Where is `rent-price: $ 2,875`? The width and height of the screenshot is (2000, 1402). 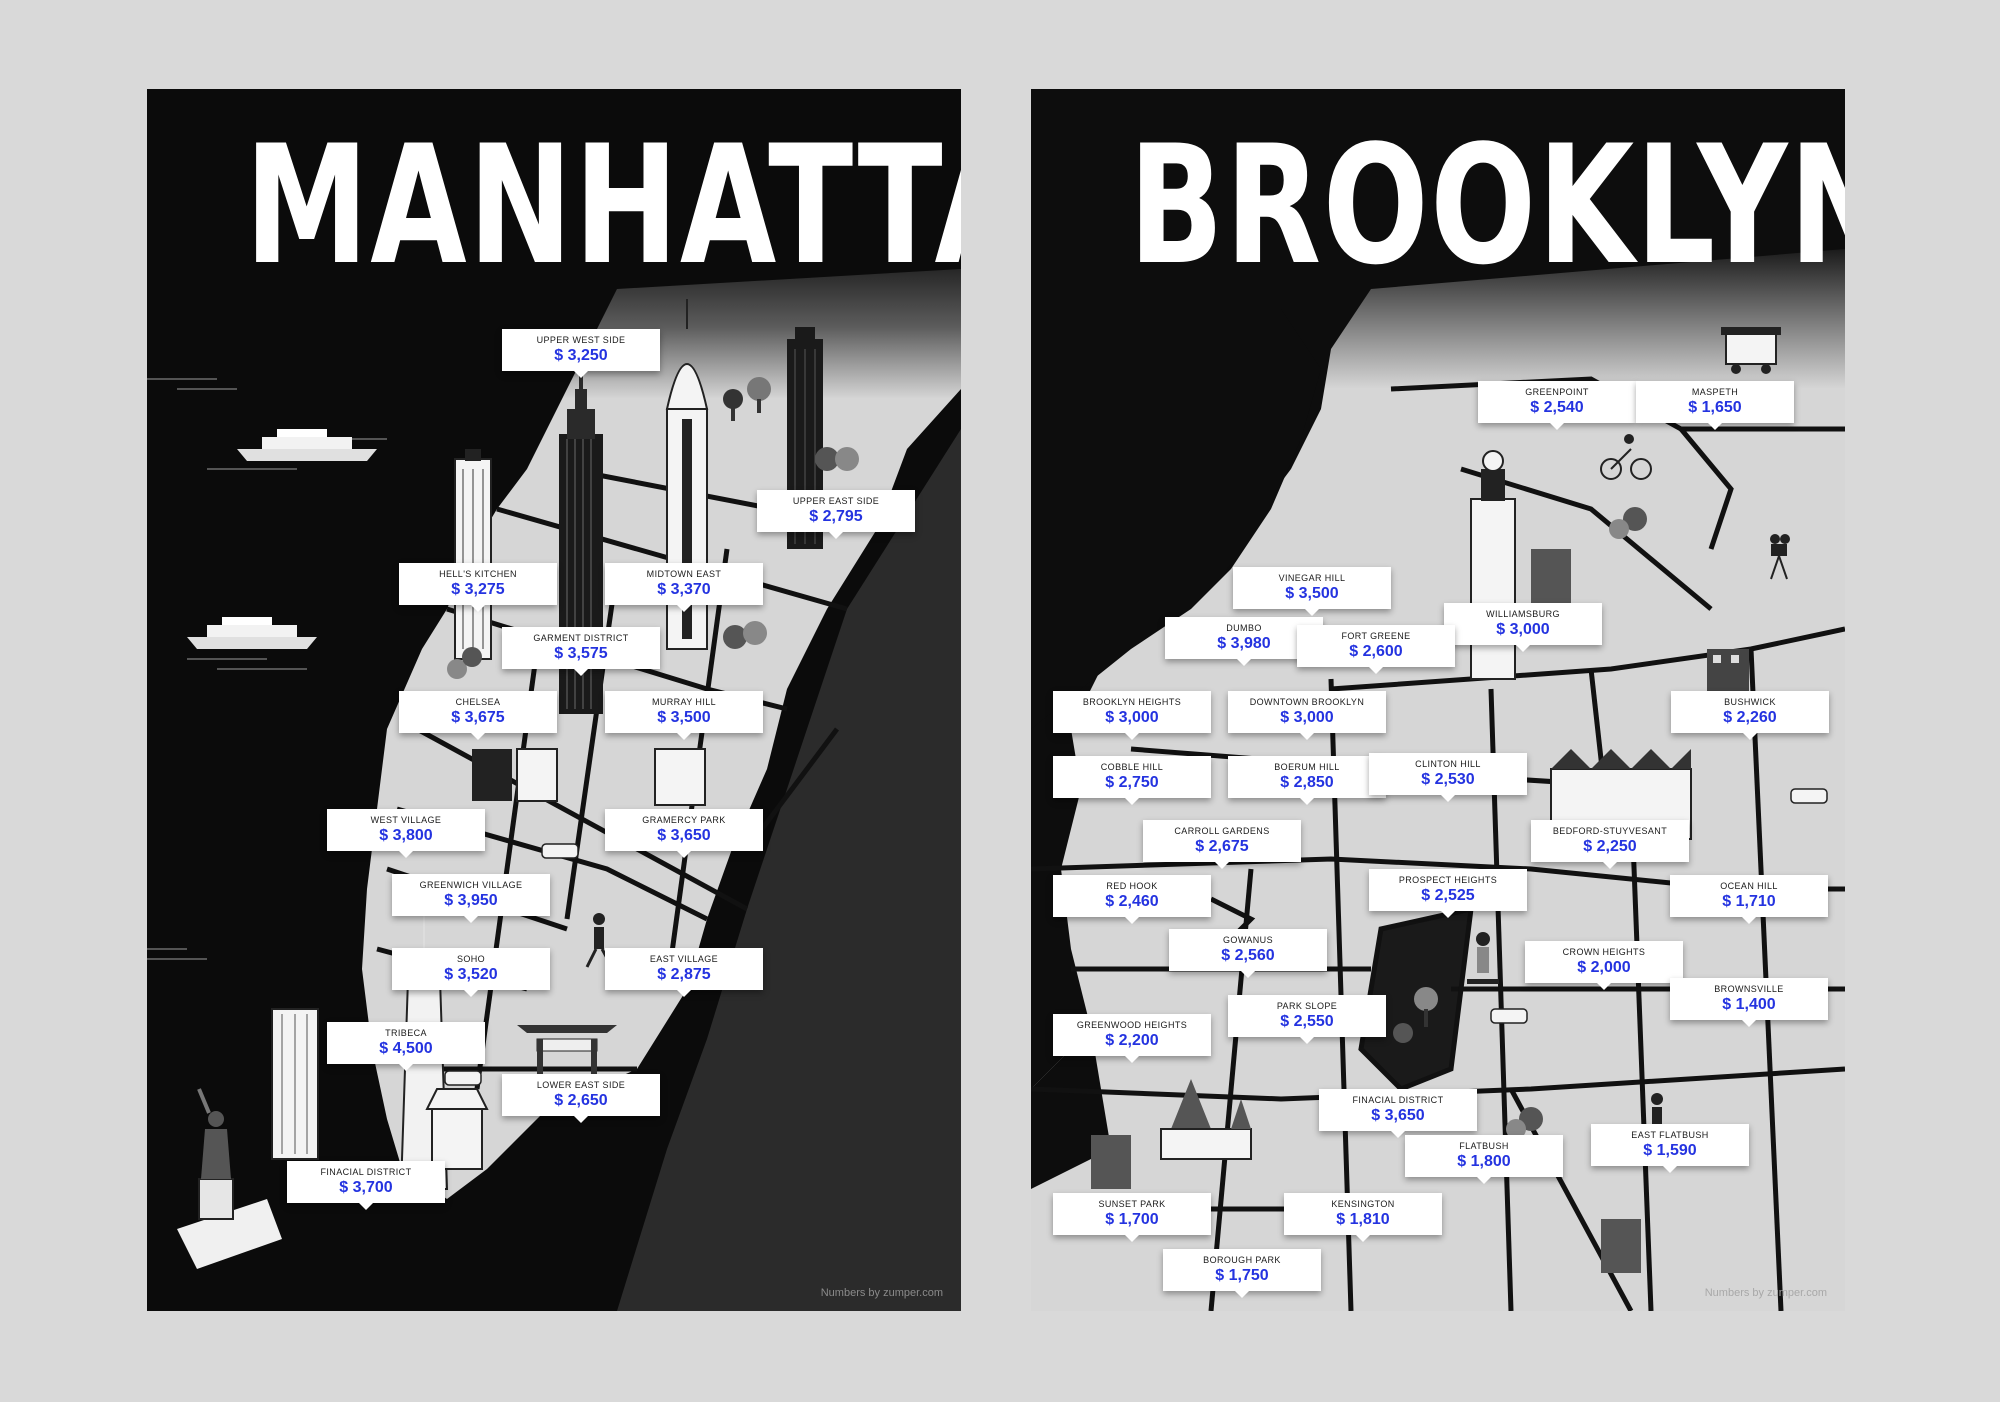 rent-price: $ 2,875 is located at coordinates (684, 974).